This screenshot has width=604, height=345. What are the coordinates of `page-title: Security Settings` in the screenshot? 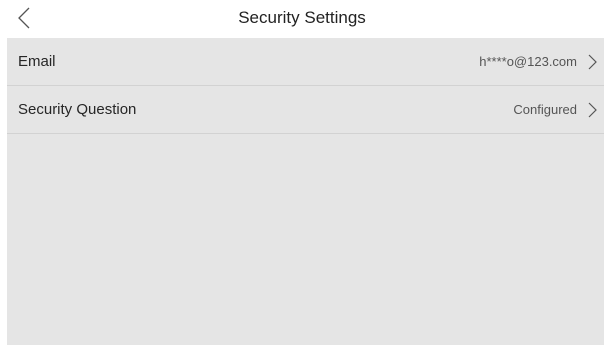 It's located at (302, 17).